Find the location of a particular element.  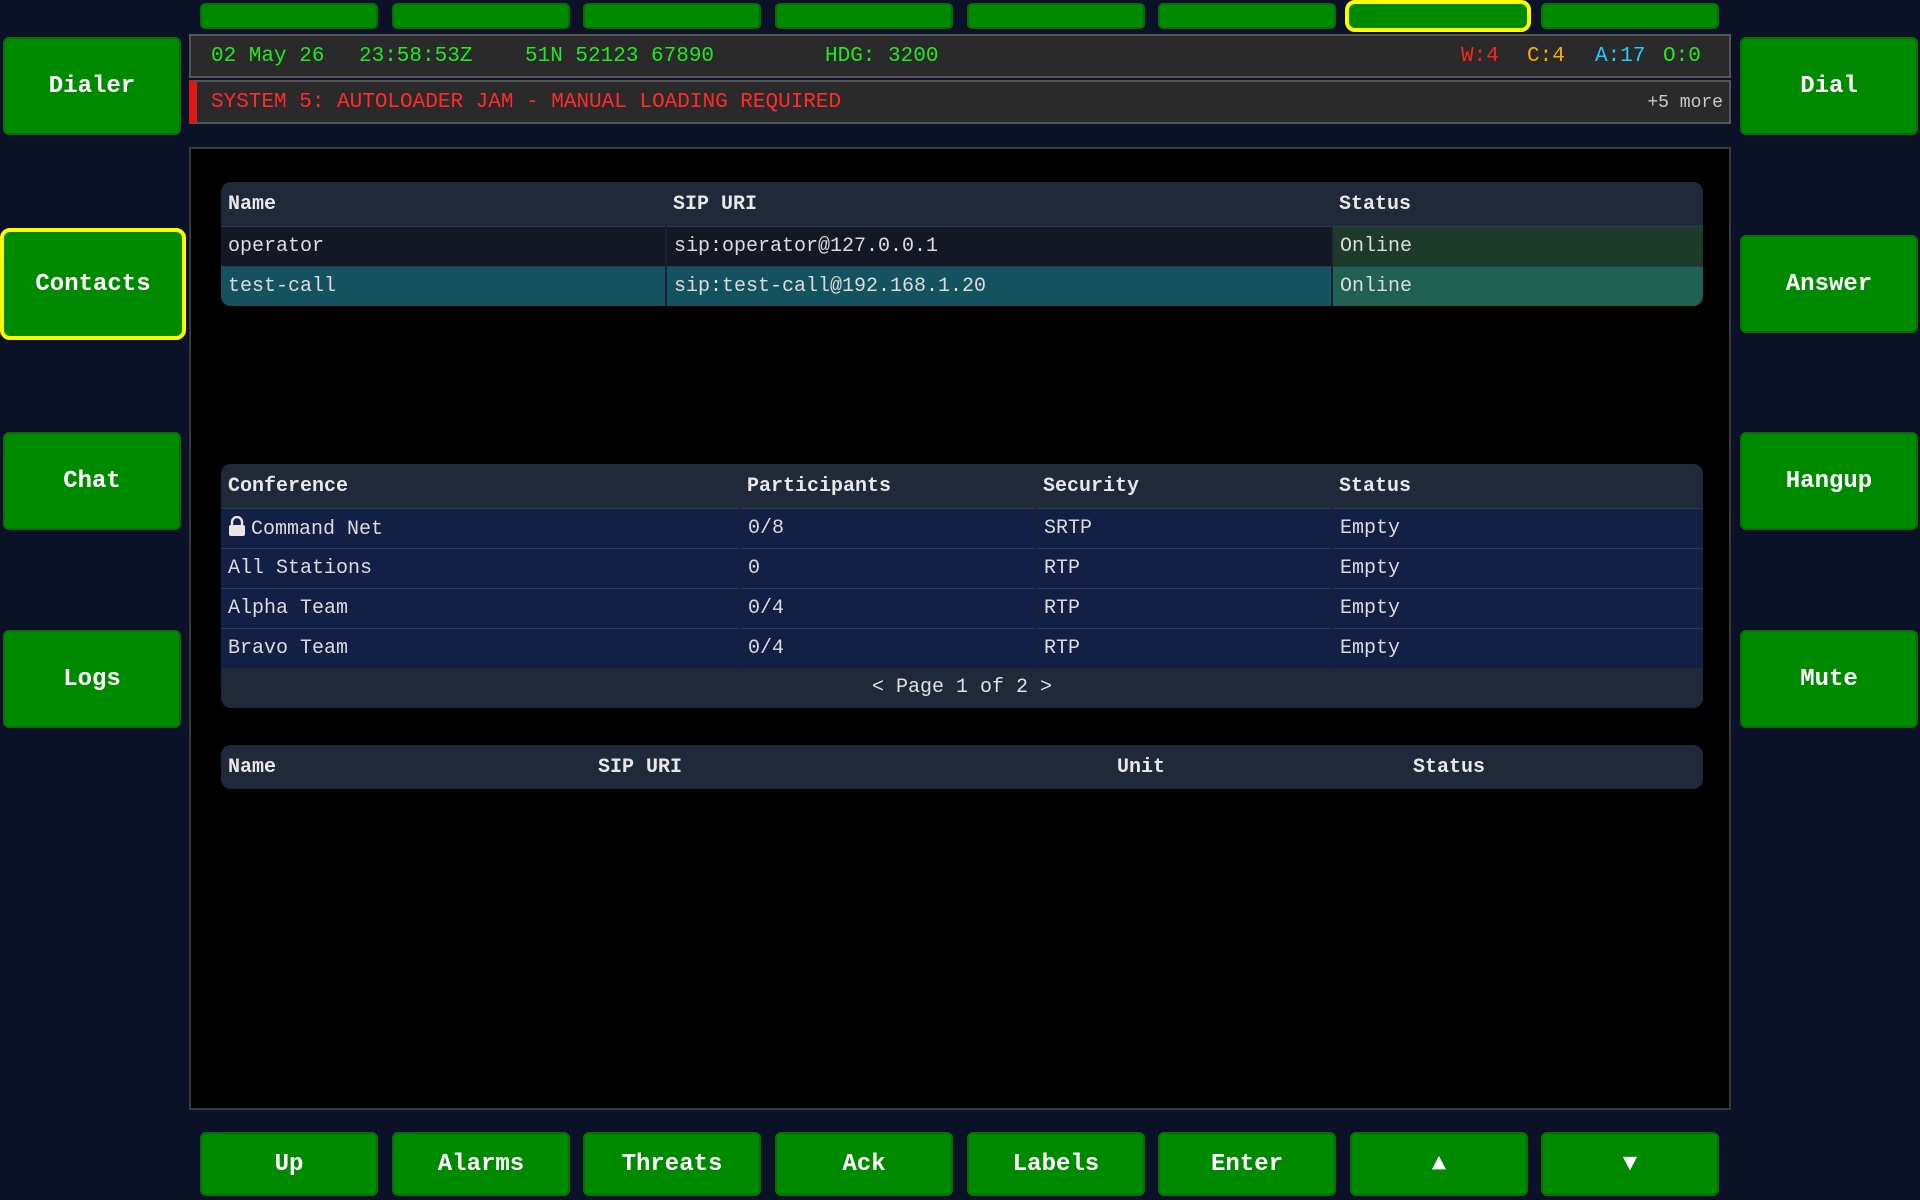

lock-icon is located at coordinates (237, 526).